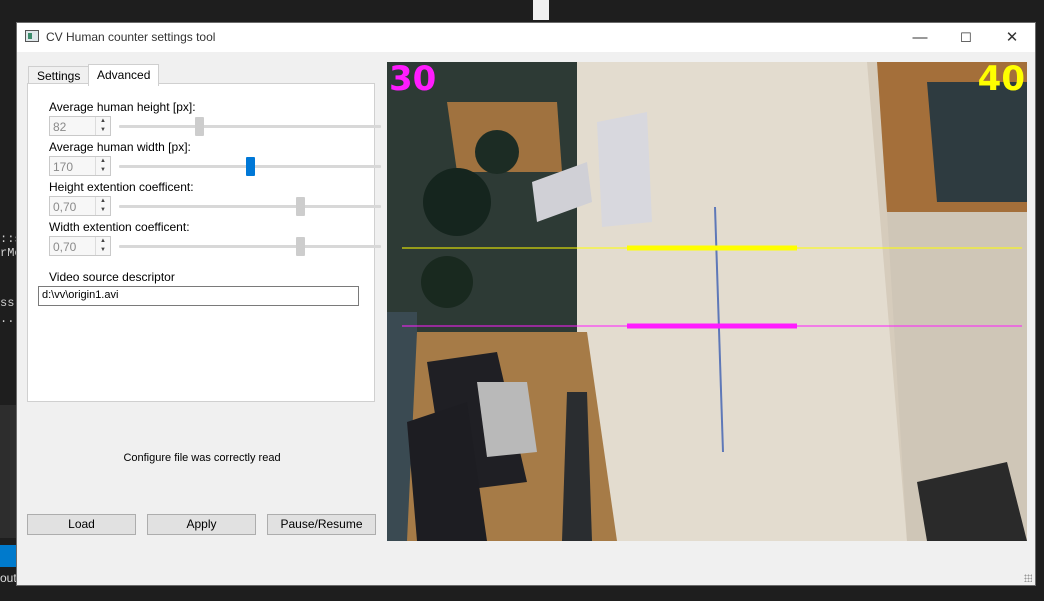 This screenshot has width=1044, height=601. What do you see at coordinates (522, 593) in the screenshot?
I see `background-bottom` at bounding box center [522, 593].